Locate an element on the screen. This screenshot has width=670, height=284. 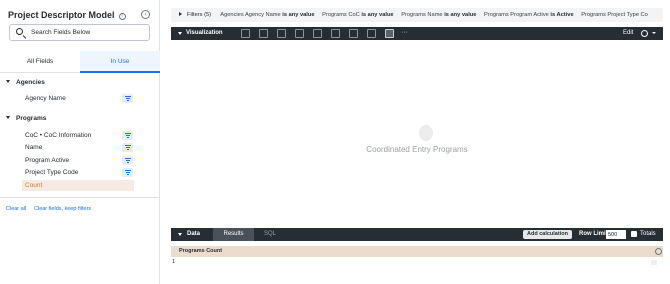
filter-chip: Agencies Agency Name is any value is located at coordinates (267, 15).